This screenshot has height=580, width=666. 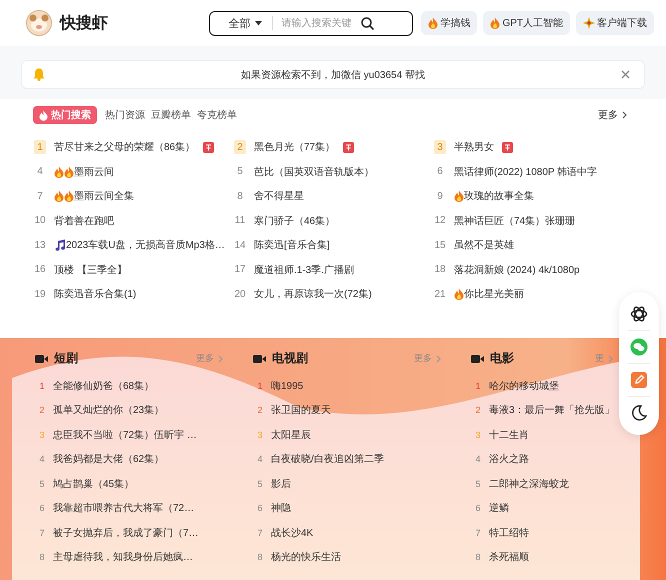 What do you see at coordinates (295, 147) in the screenshot?
I see `hot-search-link: 黑色月光（77集）` at bounding box center [295, 147].